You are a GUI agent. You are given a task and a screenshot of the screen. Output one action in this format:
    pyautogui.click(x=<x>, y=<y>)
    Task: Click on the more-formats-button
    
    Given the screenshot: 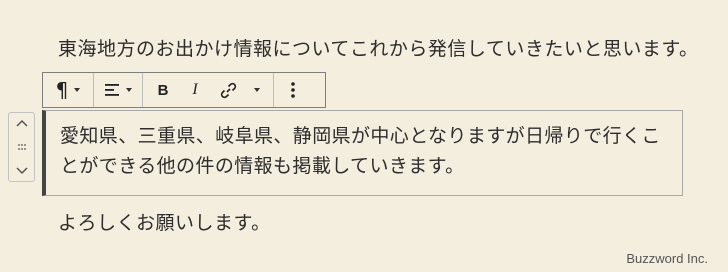 What is the action you would take?
    pyautogui.click(x=257, y=90)
    